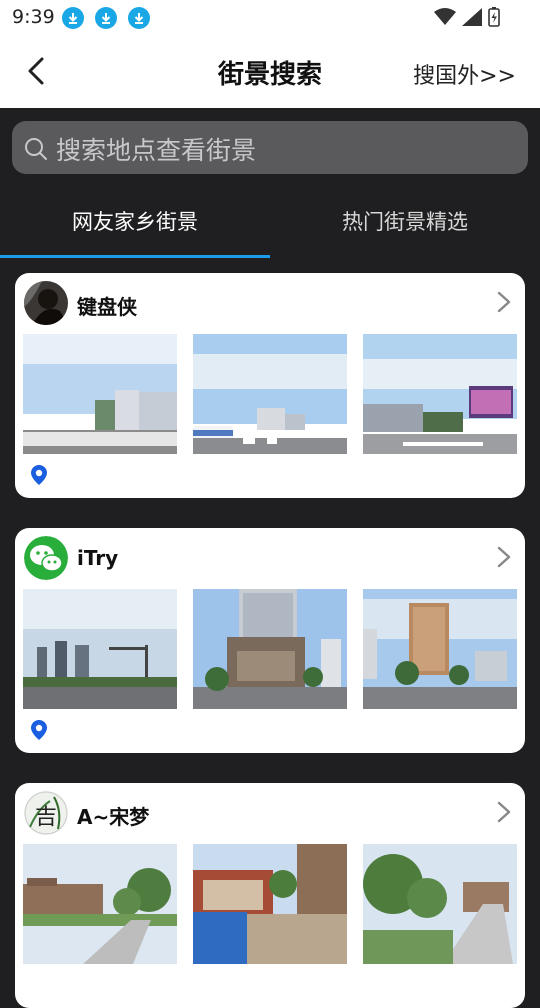 The width and height of the screenshot is (540, 1008). Describe the element at coordinates (494, 17) in the screenshot. I see `battery-icon` at that location.